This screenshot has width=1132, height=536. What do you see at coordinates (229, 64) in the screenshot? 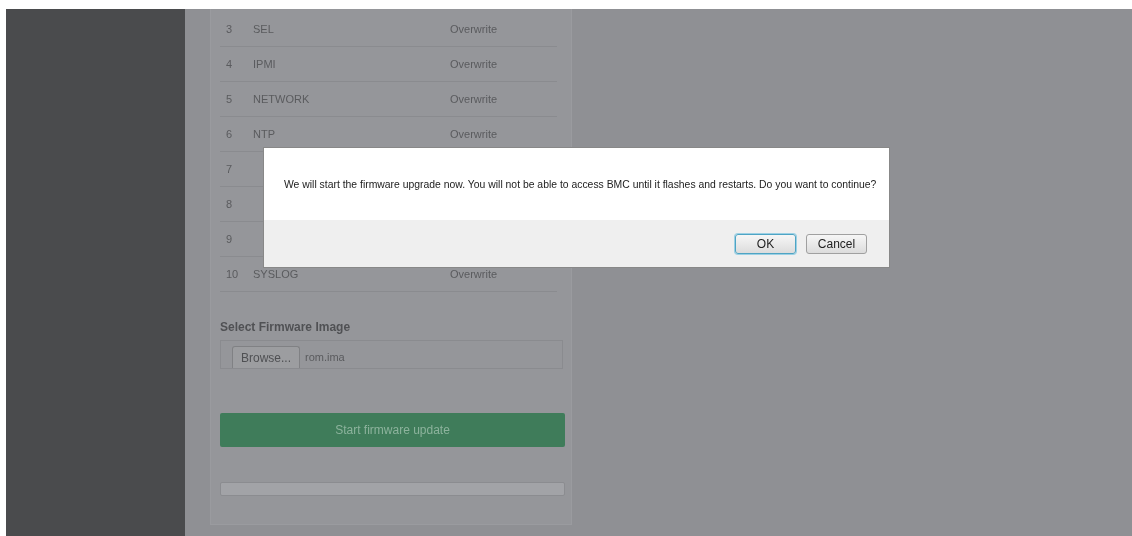
I see `table-cell-text: 4` at bounding box center [229, 64].